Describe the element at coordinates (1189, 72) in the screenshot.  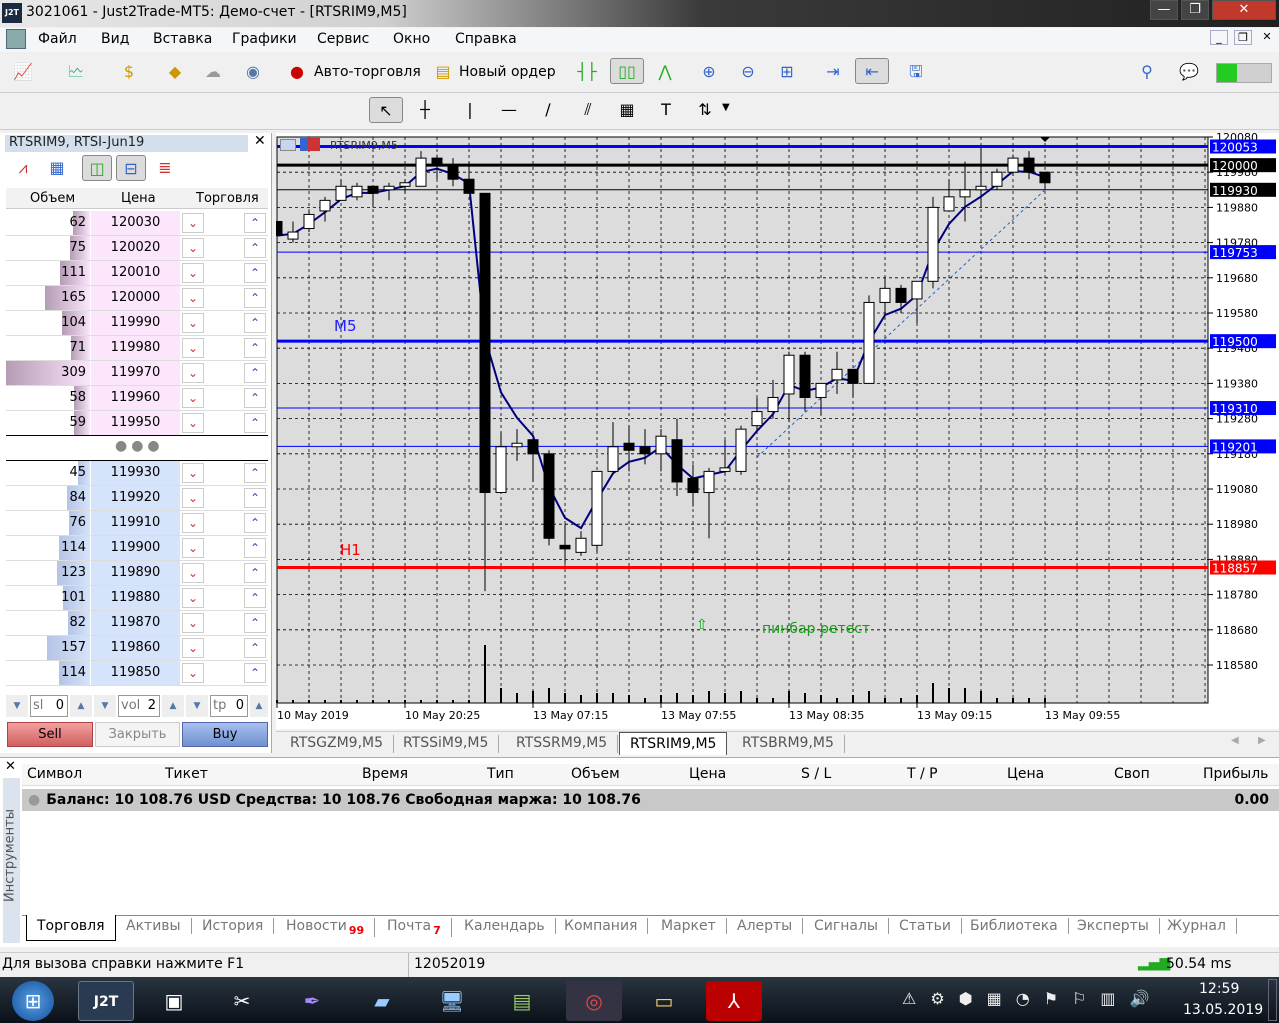
I see `chat-icon: 💬` at that location.